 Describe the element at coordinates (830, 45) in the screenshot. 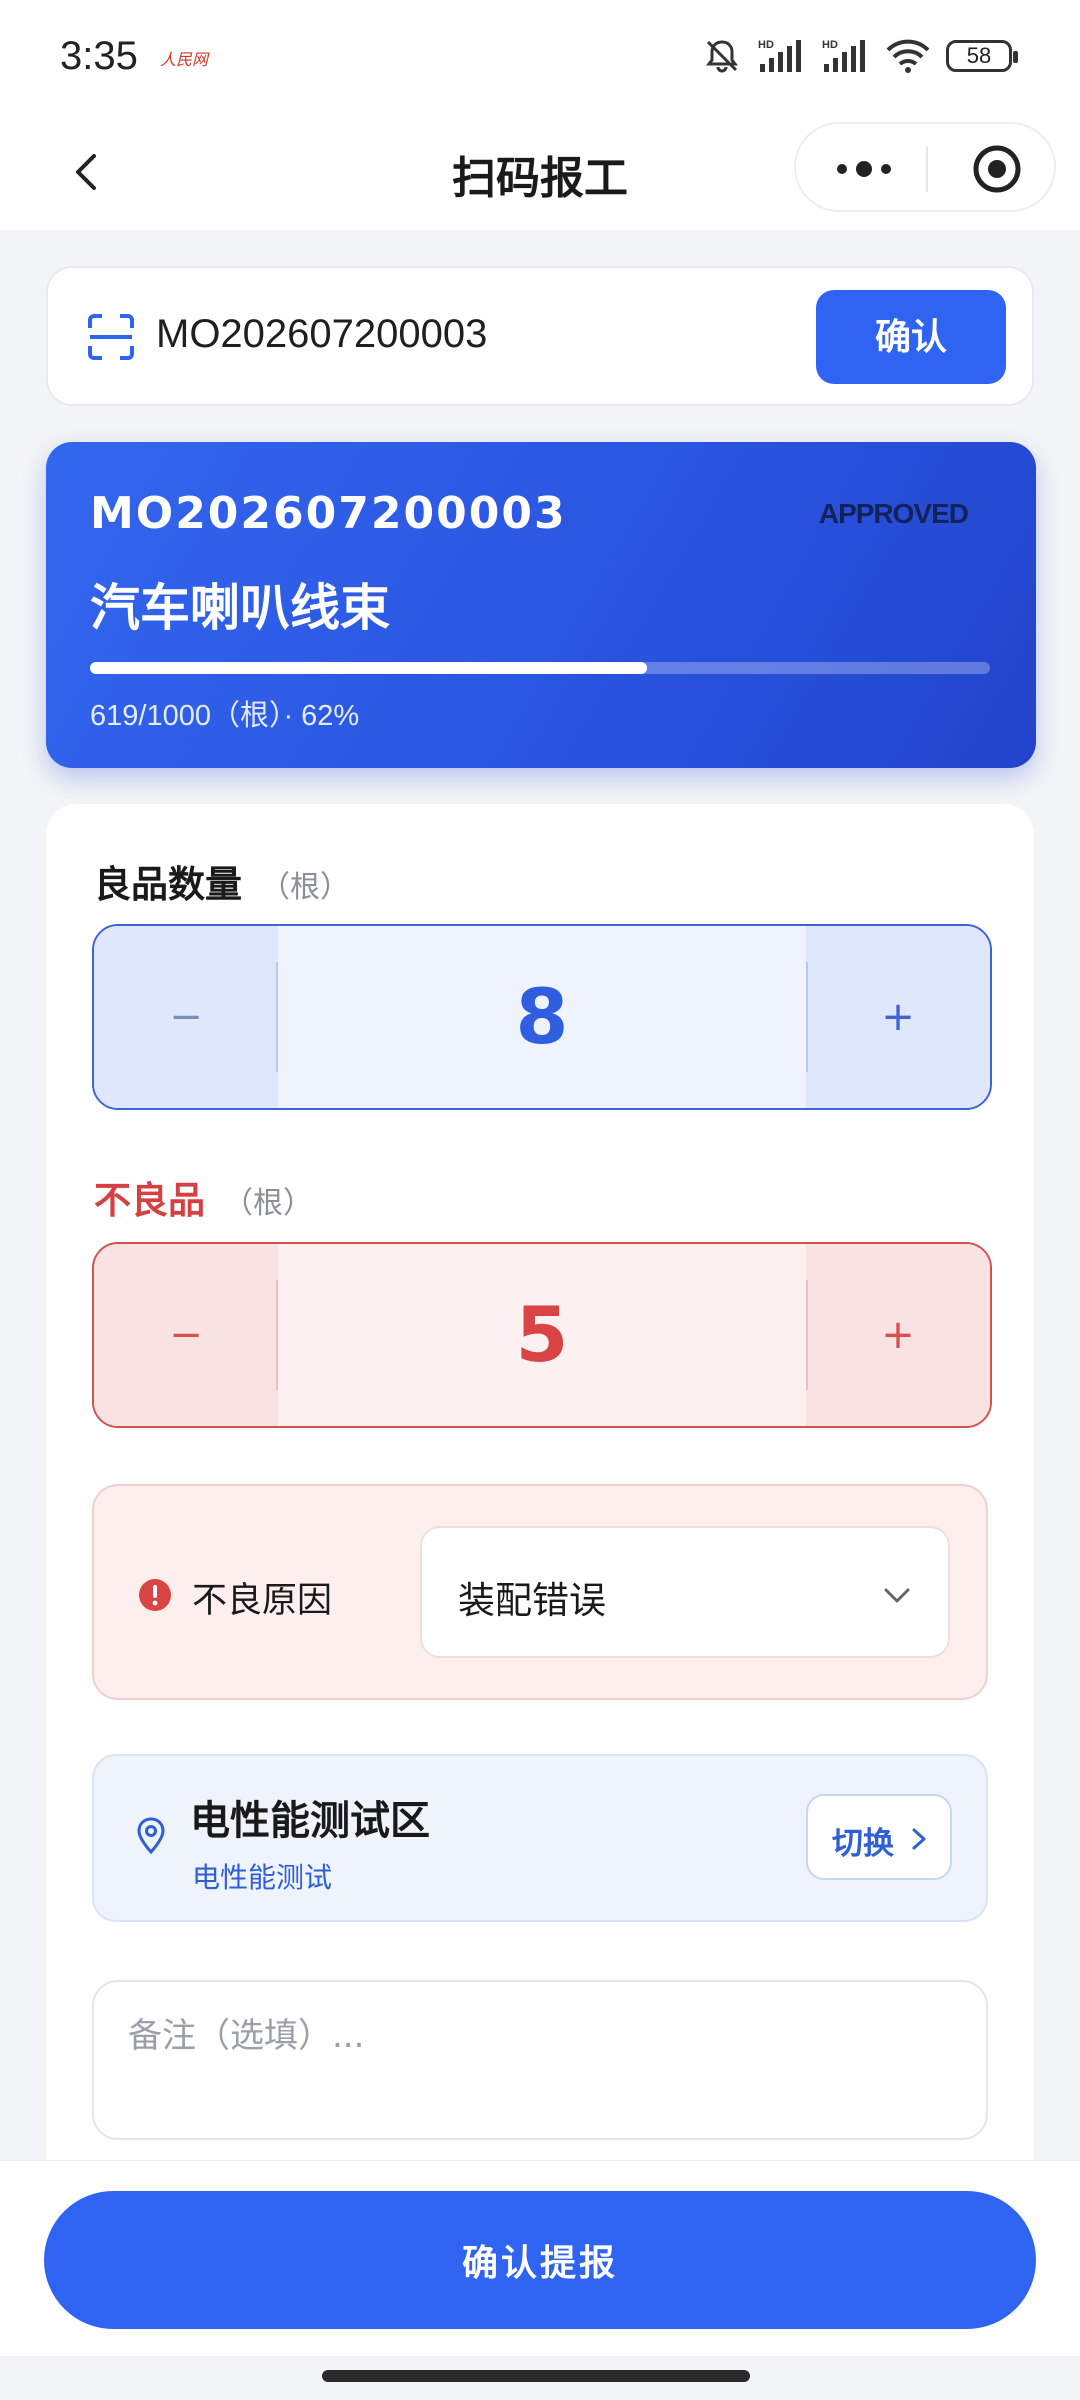

I see `hd-badge-2: HD` at that location.